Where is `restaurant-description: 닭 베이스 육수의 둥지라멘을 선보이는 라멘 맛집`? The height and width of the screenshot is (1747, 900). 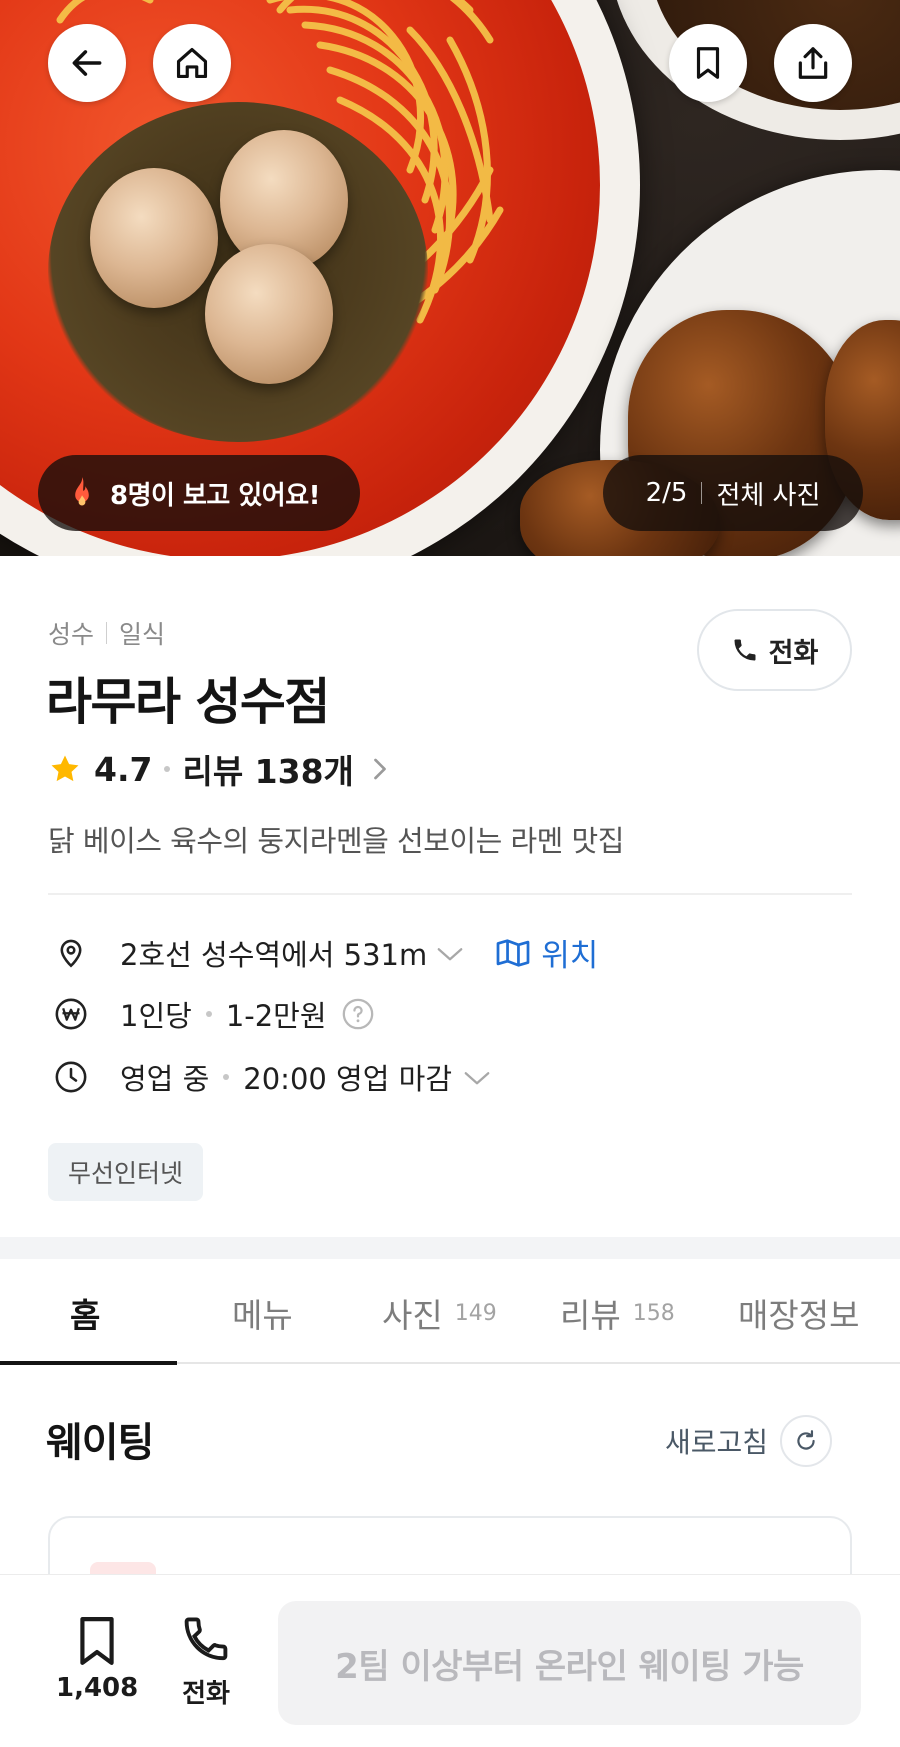 restaurant-description: 닭 베이스 육수의 둥지라멘을 선보이는 라멘 맛집 is located at coordinates (336, 841).